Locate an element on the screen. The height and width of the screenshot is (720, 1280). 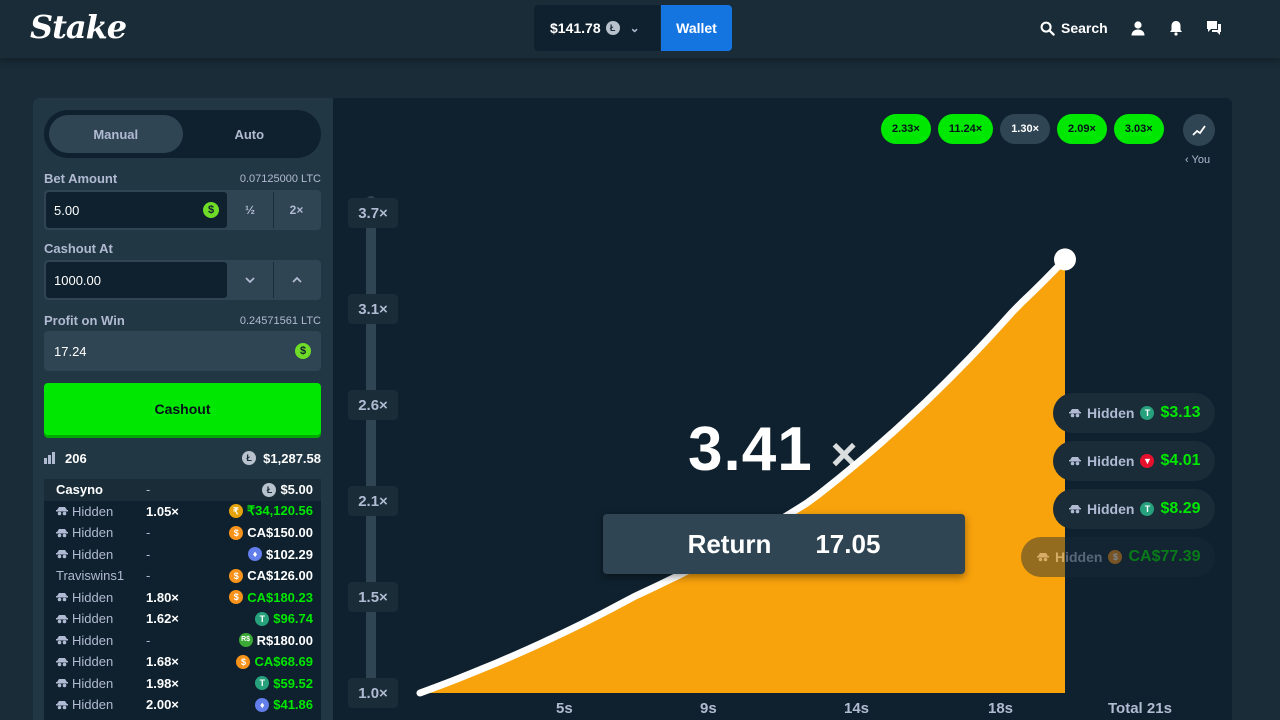
history-chip: 11.24× is located at coordinates (965, 129).